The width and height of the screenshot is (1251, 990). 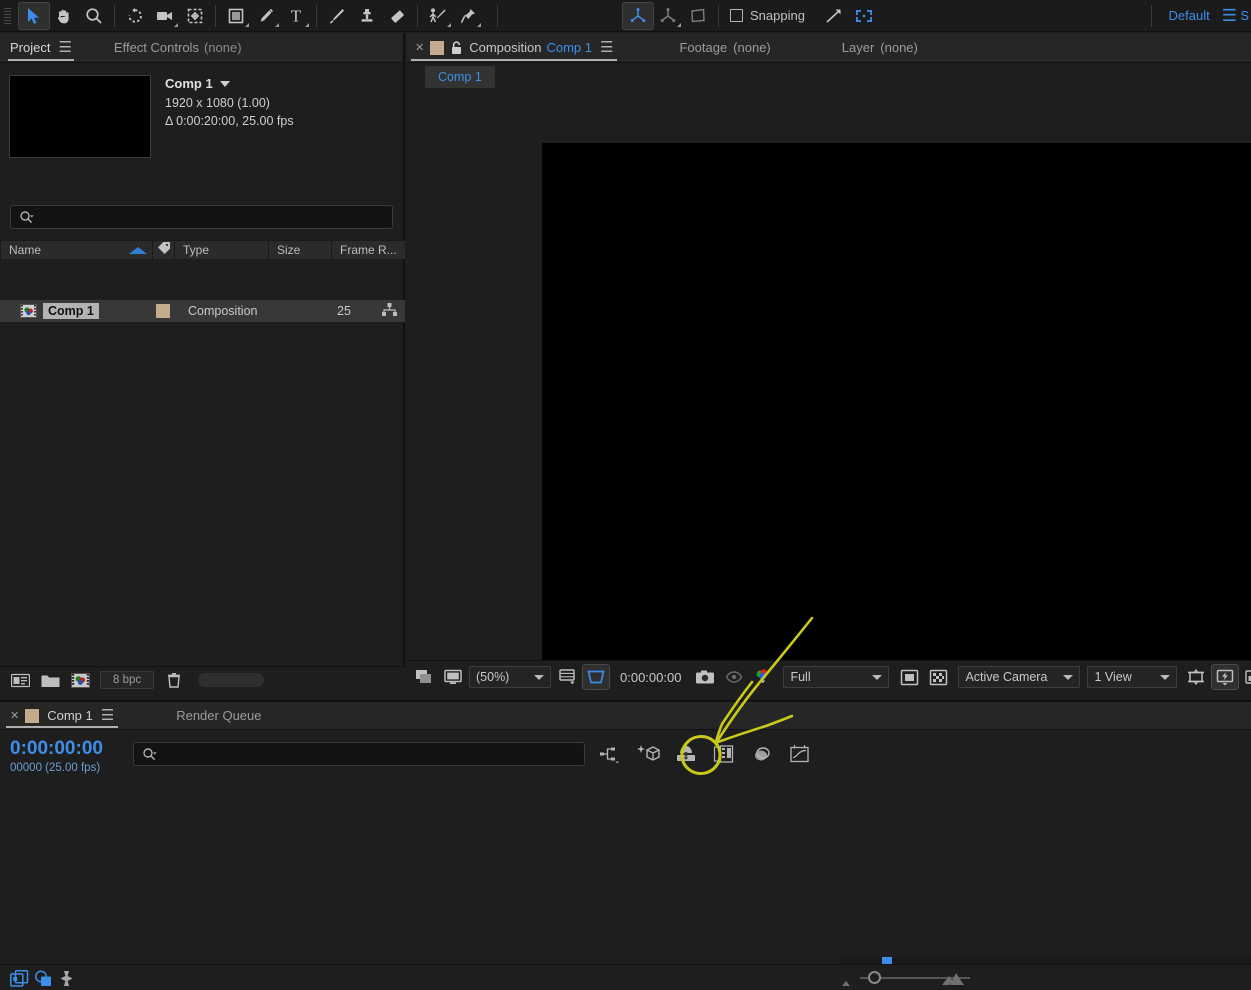 What do you see at coordinates (1244, 15) in the screenshot?
I see `workspace-overflow-icon: S` at bounding box center [1244, 15].